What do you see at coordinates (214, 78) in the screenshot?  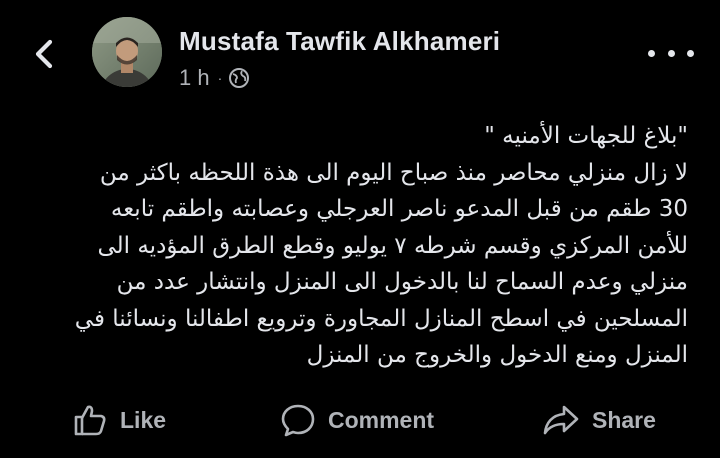 I see `post-meta: 1 h ·` at bounding box center [214, 78].